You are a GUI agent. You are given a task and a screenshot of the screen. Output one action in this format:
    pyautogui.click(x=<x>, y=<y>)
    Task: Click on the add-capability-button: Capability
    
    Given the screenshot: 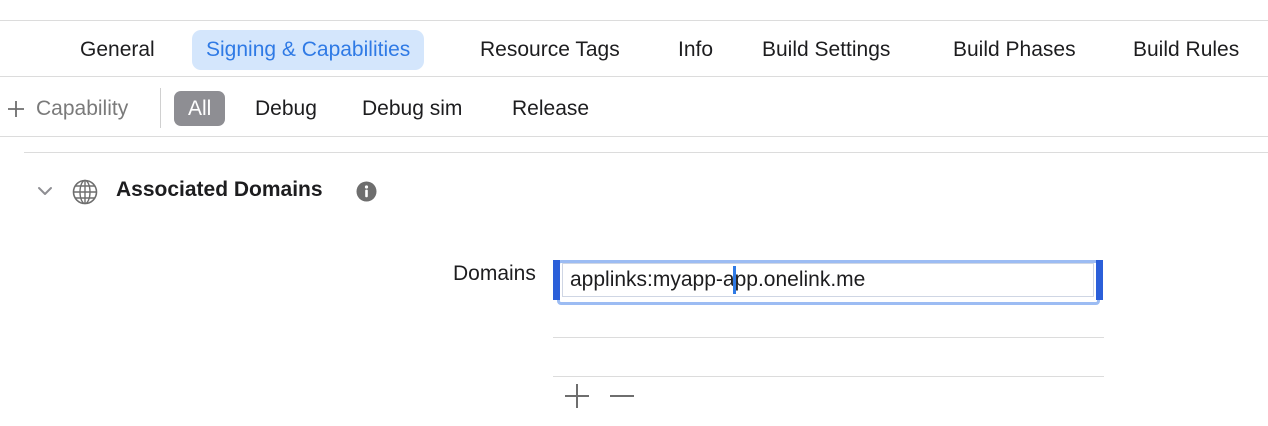 What is the action you would take?
    pyautogui.click(x=67, y=109)
    